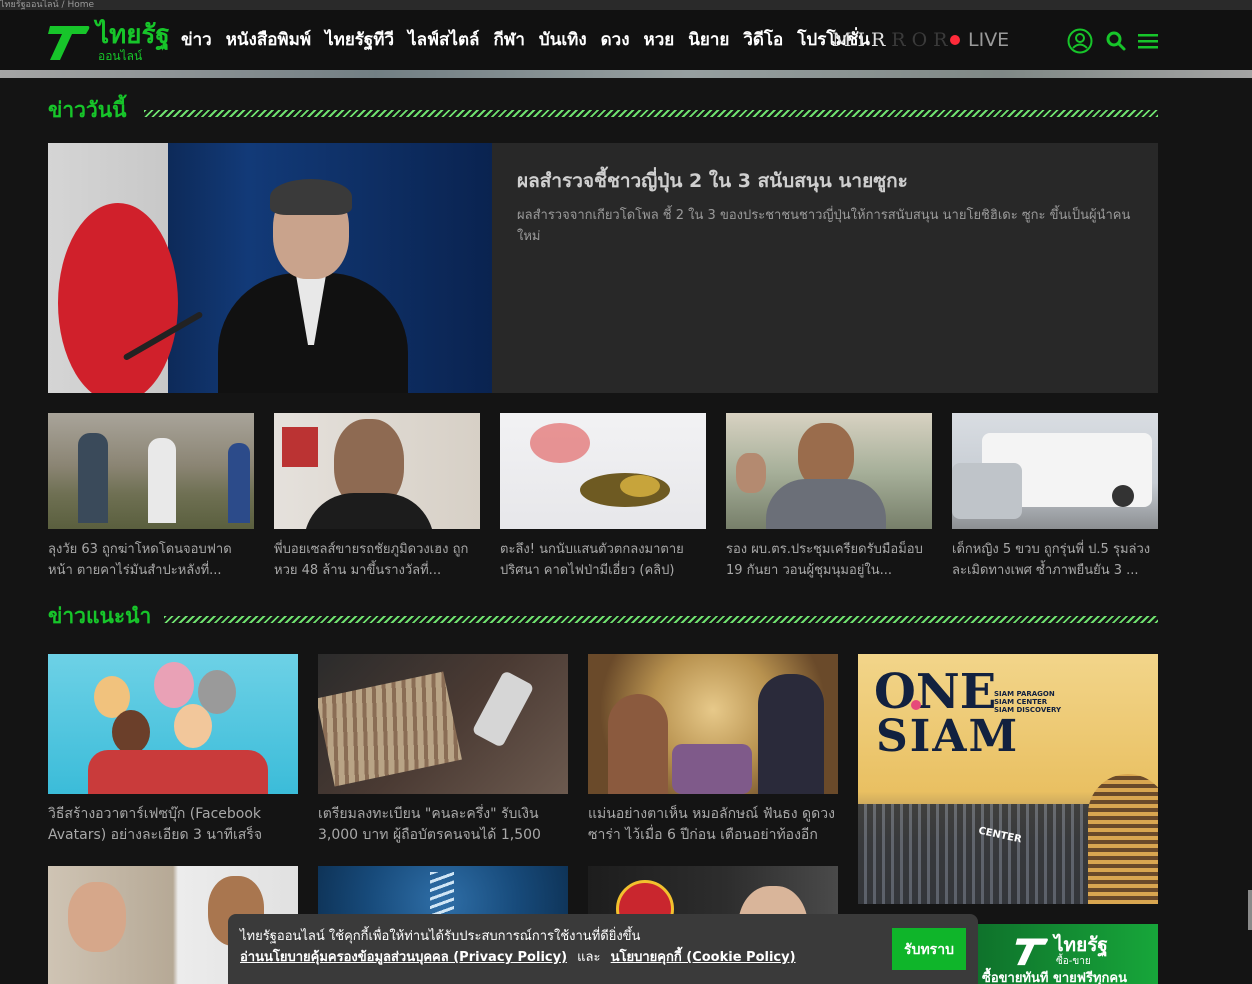  Describe the element at coordinates (311, 197) in the screenshot. I see `person-hair` at that location.